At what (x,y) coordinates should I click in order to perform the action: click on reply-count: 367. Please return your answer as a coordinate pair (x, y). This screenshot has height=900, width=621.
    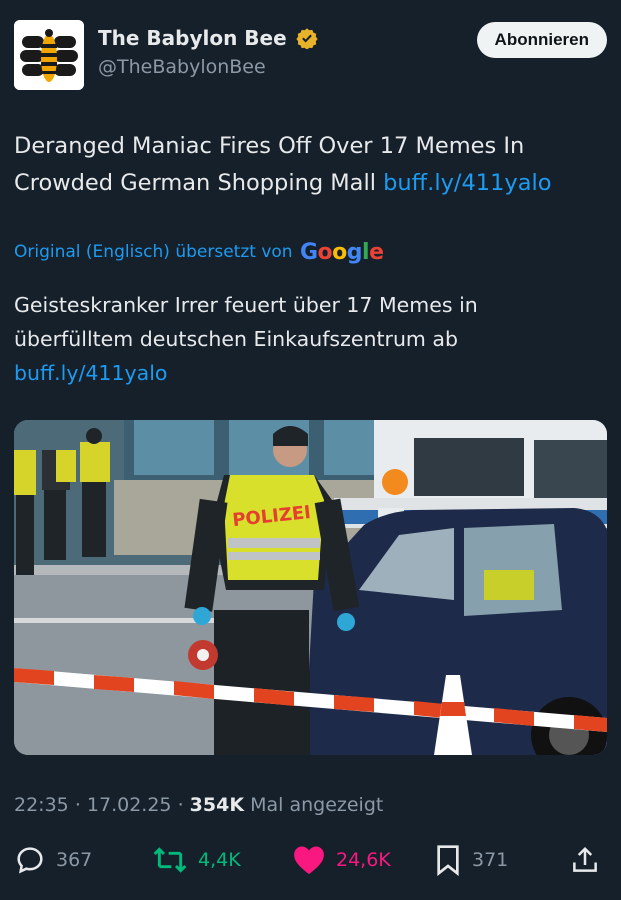
    Looking at the image, I should click on (74, 860).